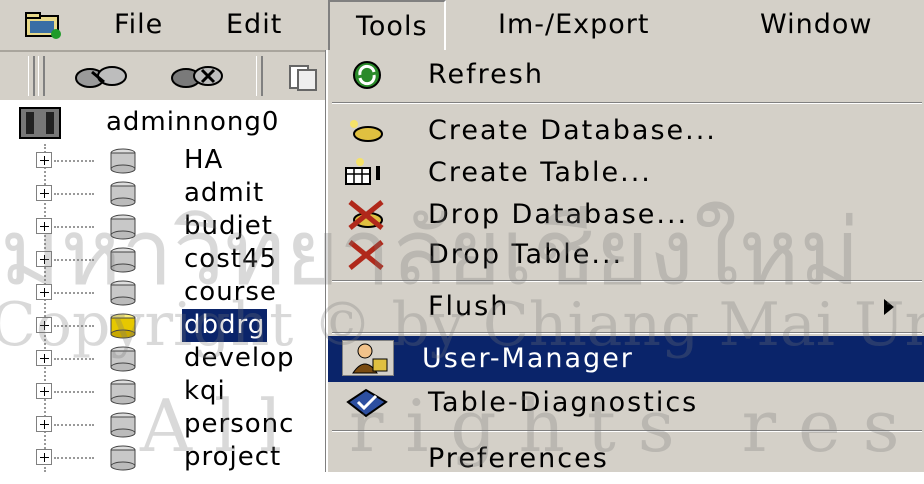 The height and width of the screenshot is (484, 924). Describe the element at coordinates (259, 76) in the screenshot. I see `toolbar-separator` at that location.